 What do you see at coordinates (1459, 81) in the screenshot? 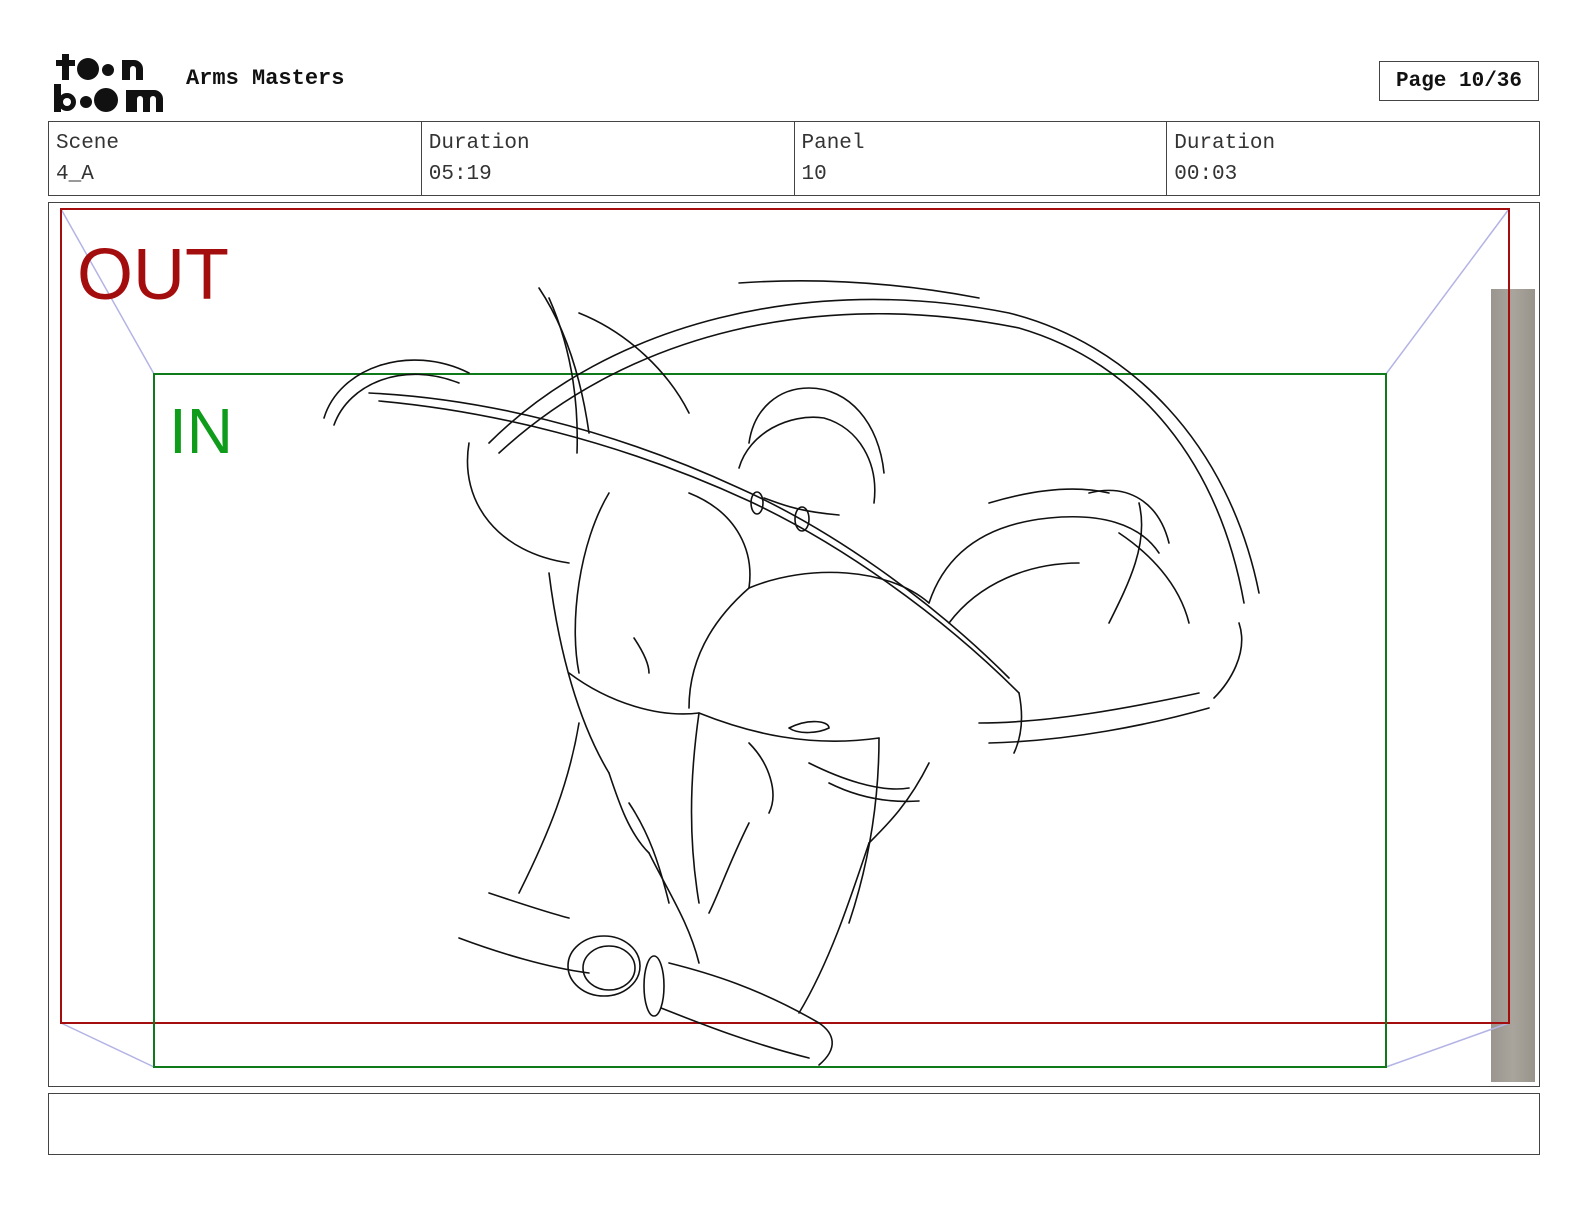
I see `page-indicator: Page 10/36` at bounding box center [1459, 81].